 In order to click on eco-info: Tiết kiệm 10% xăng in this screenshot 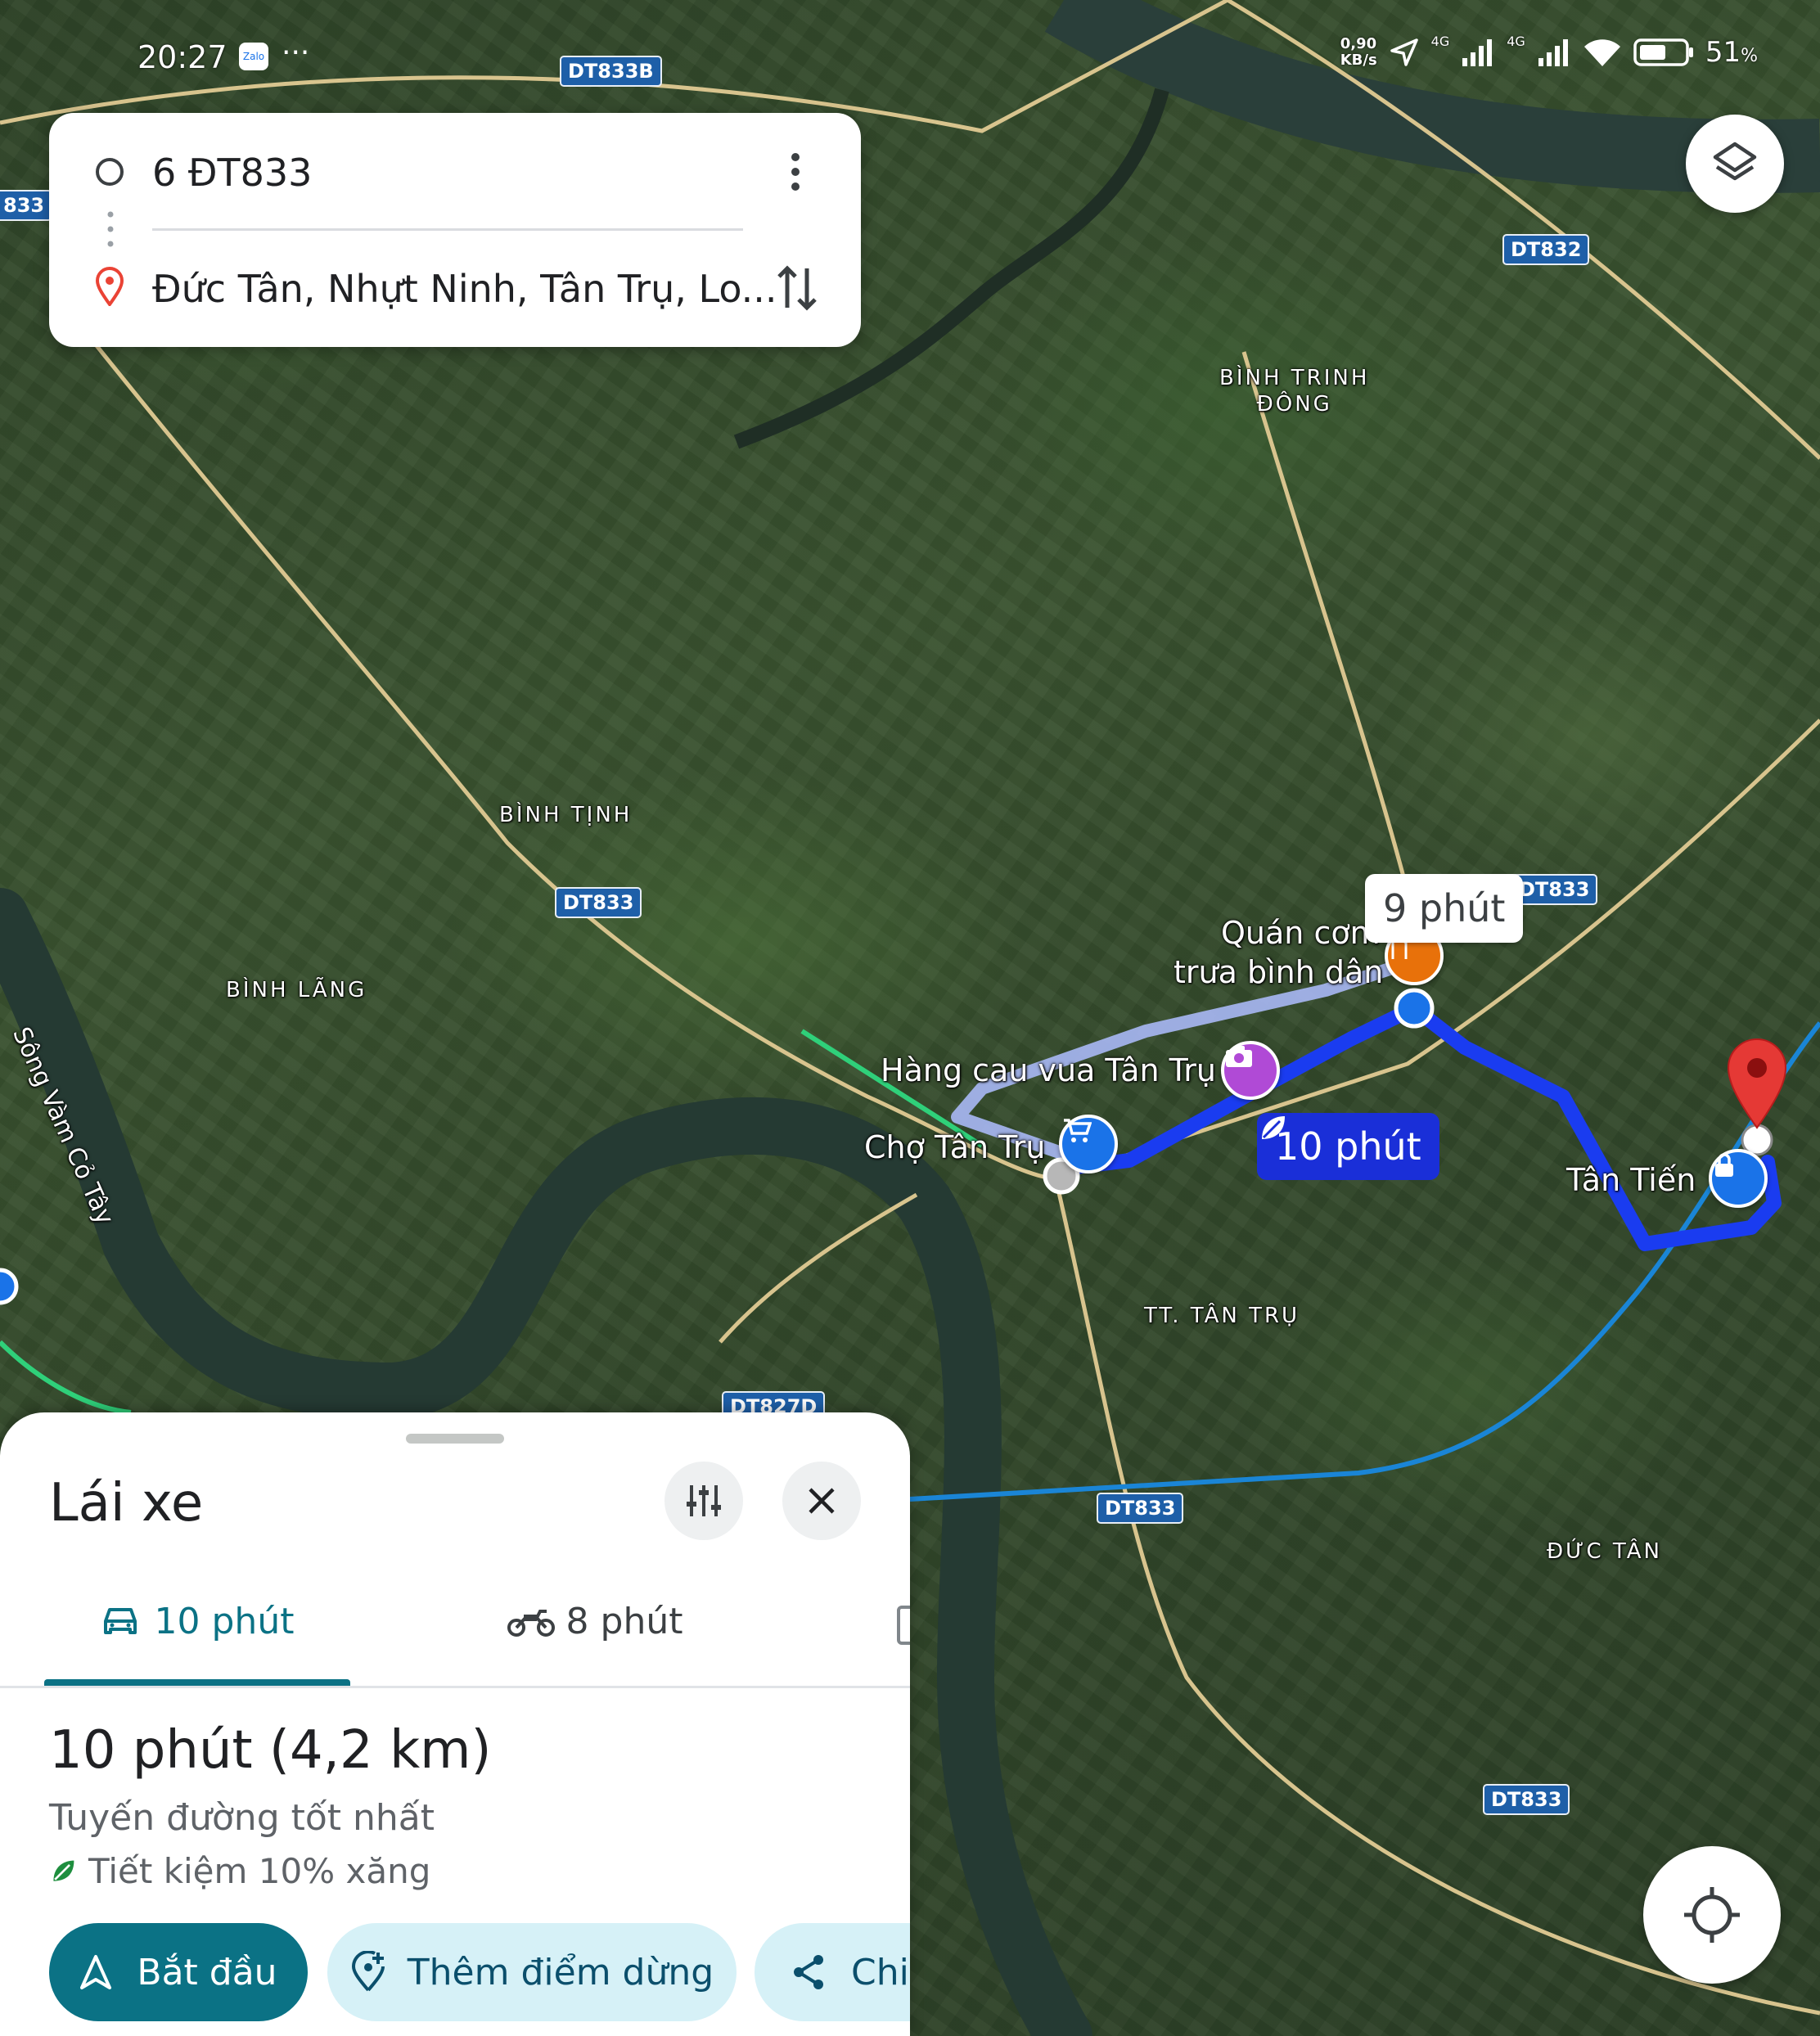, I will do `click(239, 1871)`.